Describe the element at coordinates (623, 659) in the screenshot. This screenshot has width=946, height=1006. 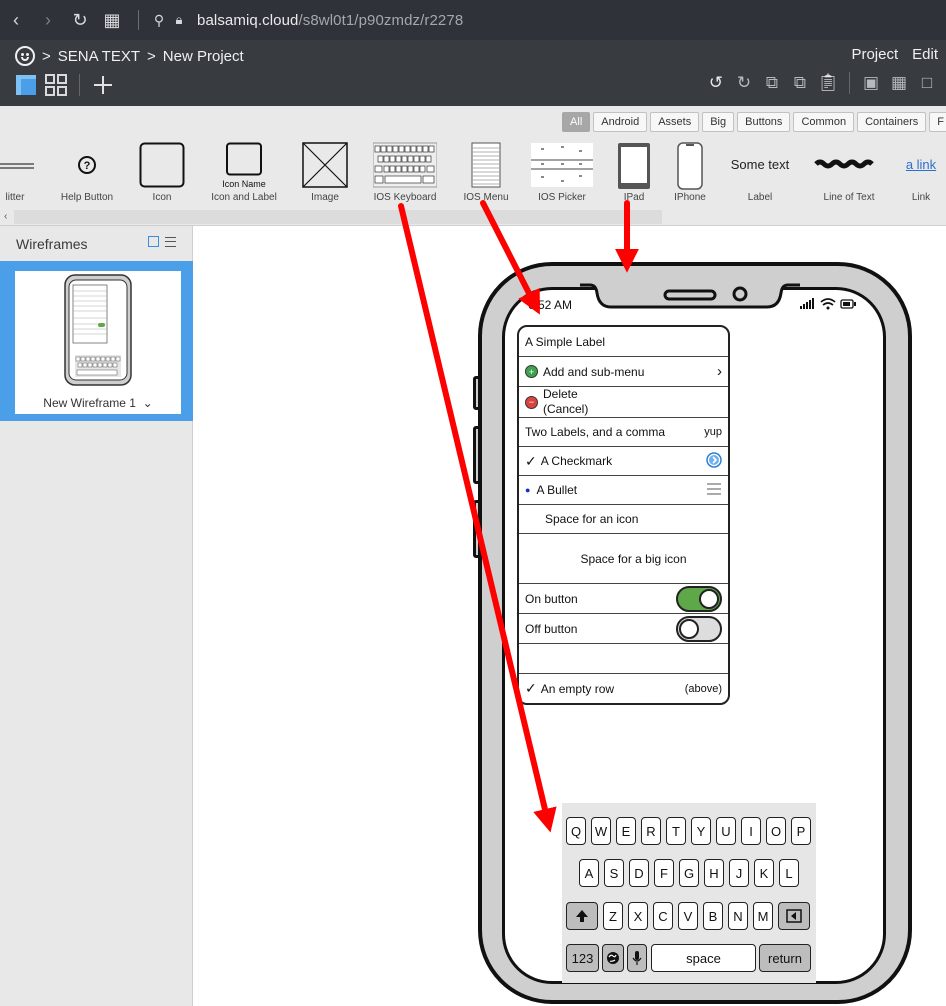
I see `menu-row-empty` at that location.